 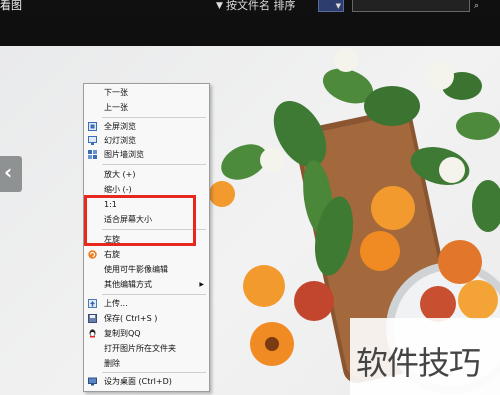 What do you see at coordinates (338, 6) in the screenshot?
I see `chevron-down-icon: ▼` at bounding box center [338, 6].